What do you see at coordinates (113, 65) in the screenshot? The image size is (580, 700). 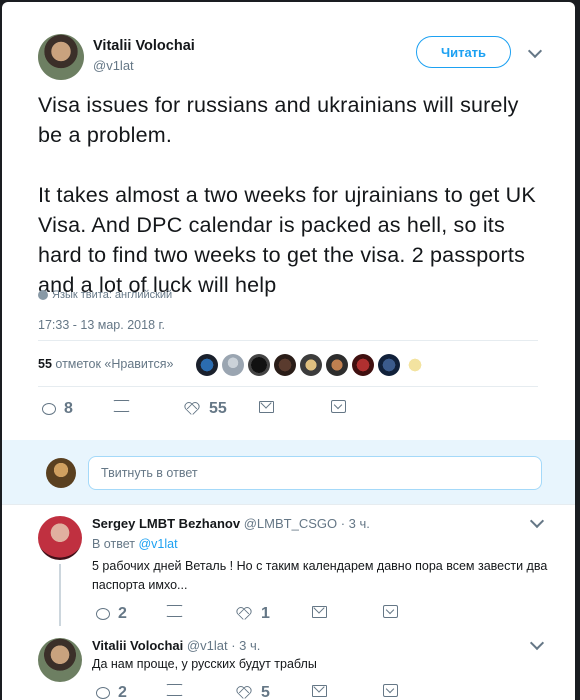 I see `author-handle: @v1lat` at bounding box center [113, 65].